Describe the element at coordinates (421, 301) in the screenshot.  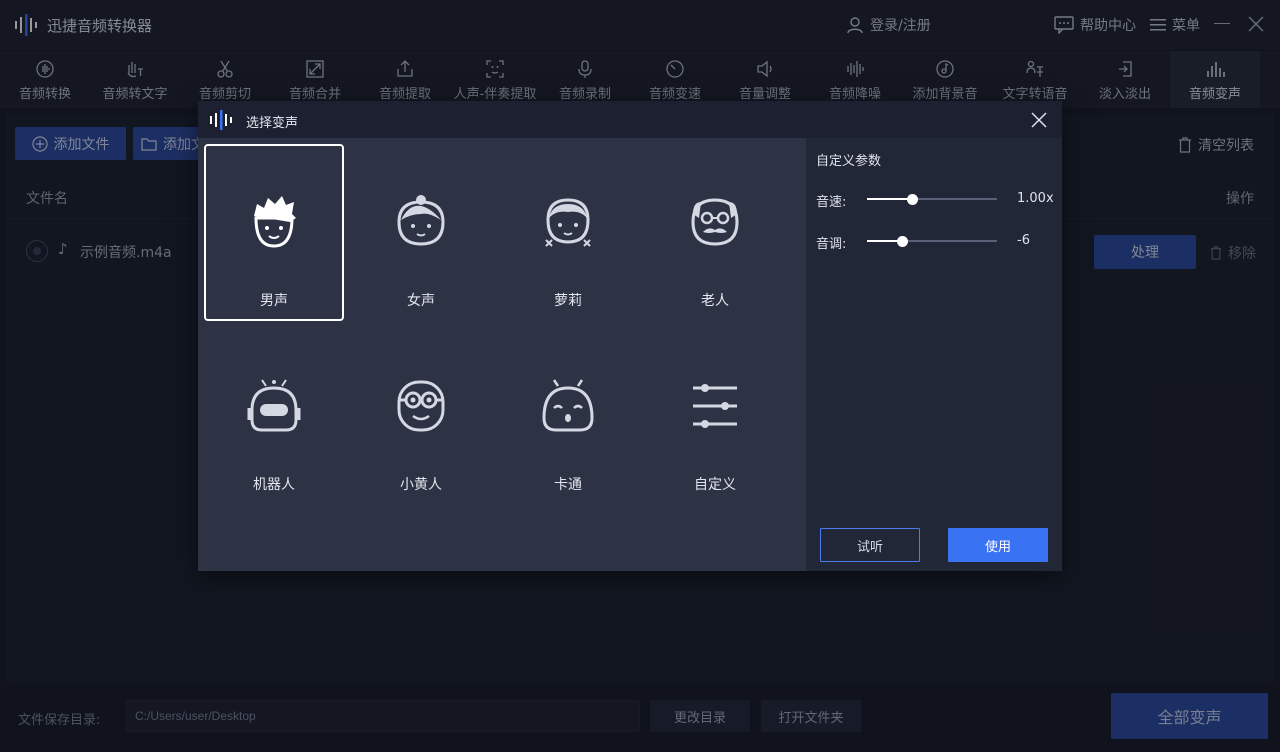
I see `voice-label: 女声` at that location.